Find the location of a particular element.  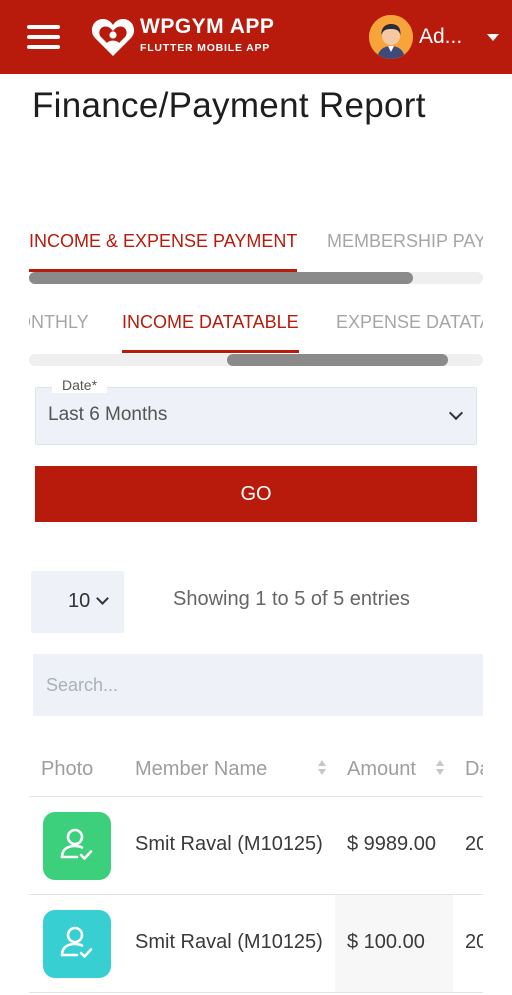

column-header-photo: Photo is located at coordinates (67, 769).